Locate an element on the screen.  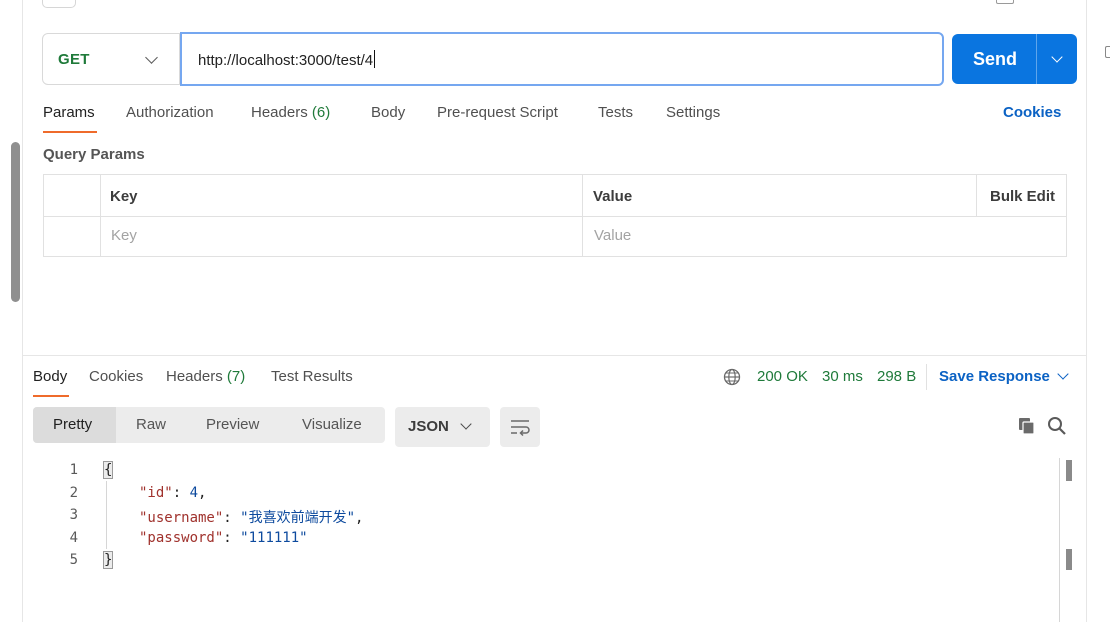
response-tab-test-results: Test Results is located at coordinates (312, 376).